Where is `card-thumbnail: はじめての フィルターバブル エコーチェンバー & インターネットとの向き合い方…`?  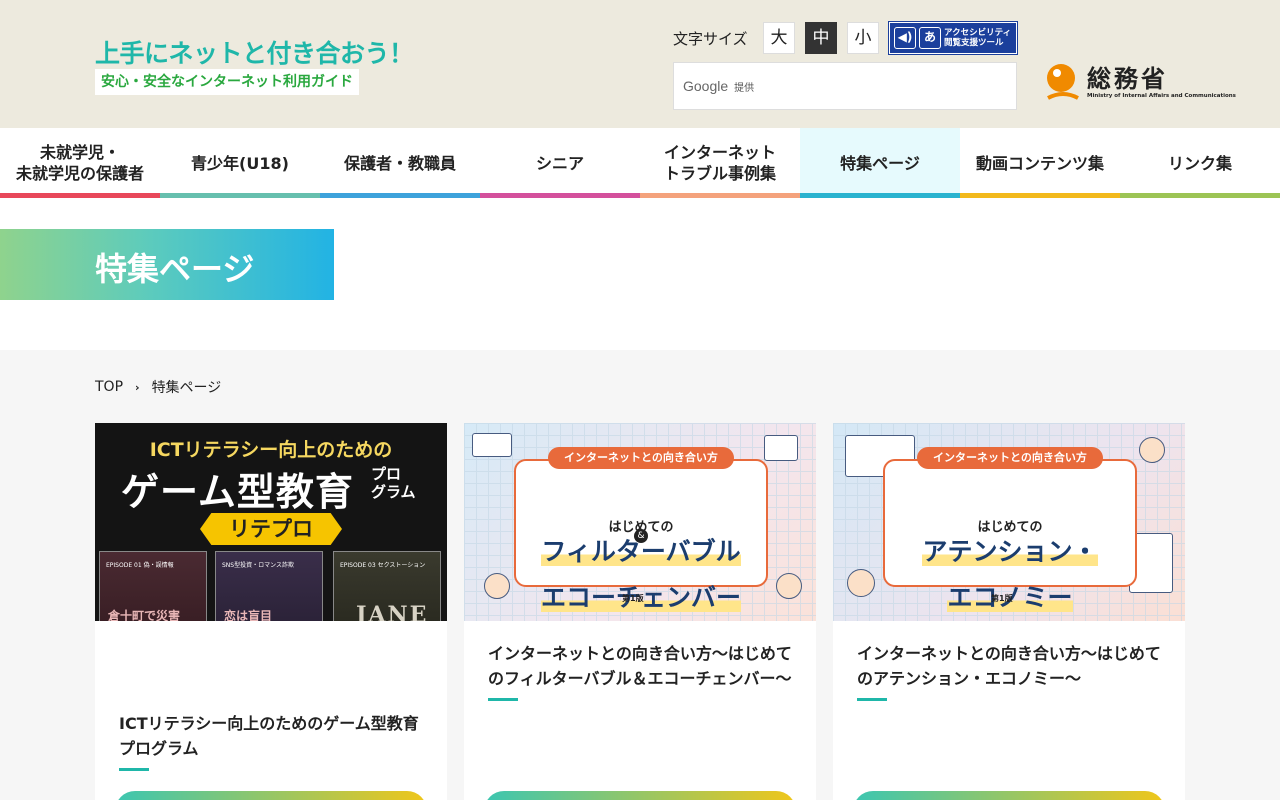 card-thumbnail: はじめての フィルターバブル エコーチェンバー & インターネットとの向き合い方… is located at coordinates (640, 522).